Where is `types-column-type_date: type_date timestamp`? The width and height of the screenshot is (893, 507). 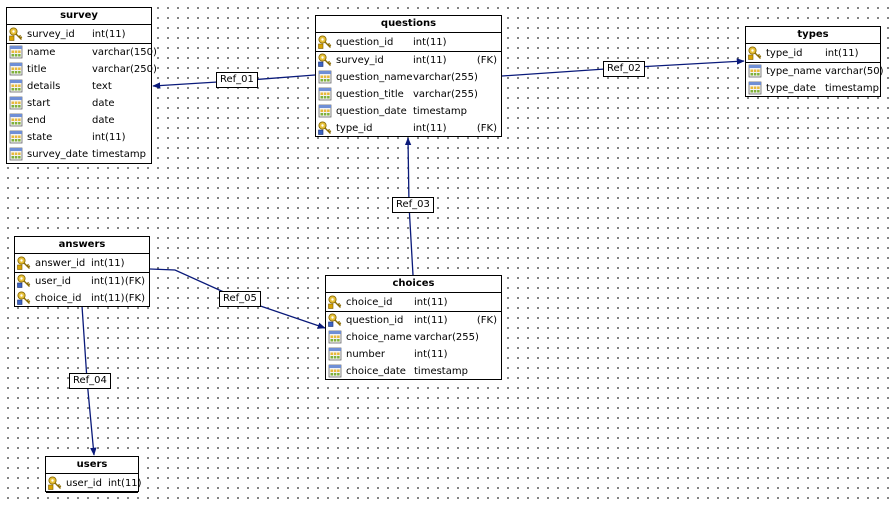 types-column-type_date: type_date timestamp is located at coordinates (813, 88).